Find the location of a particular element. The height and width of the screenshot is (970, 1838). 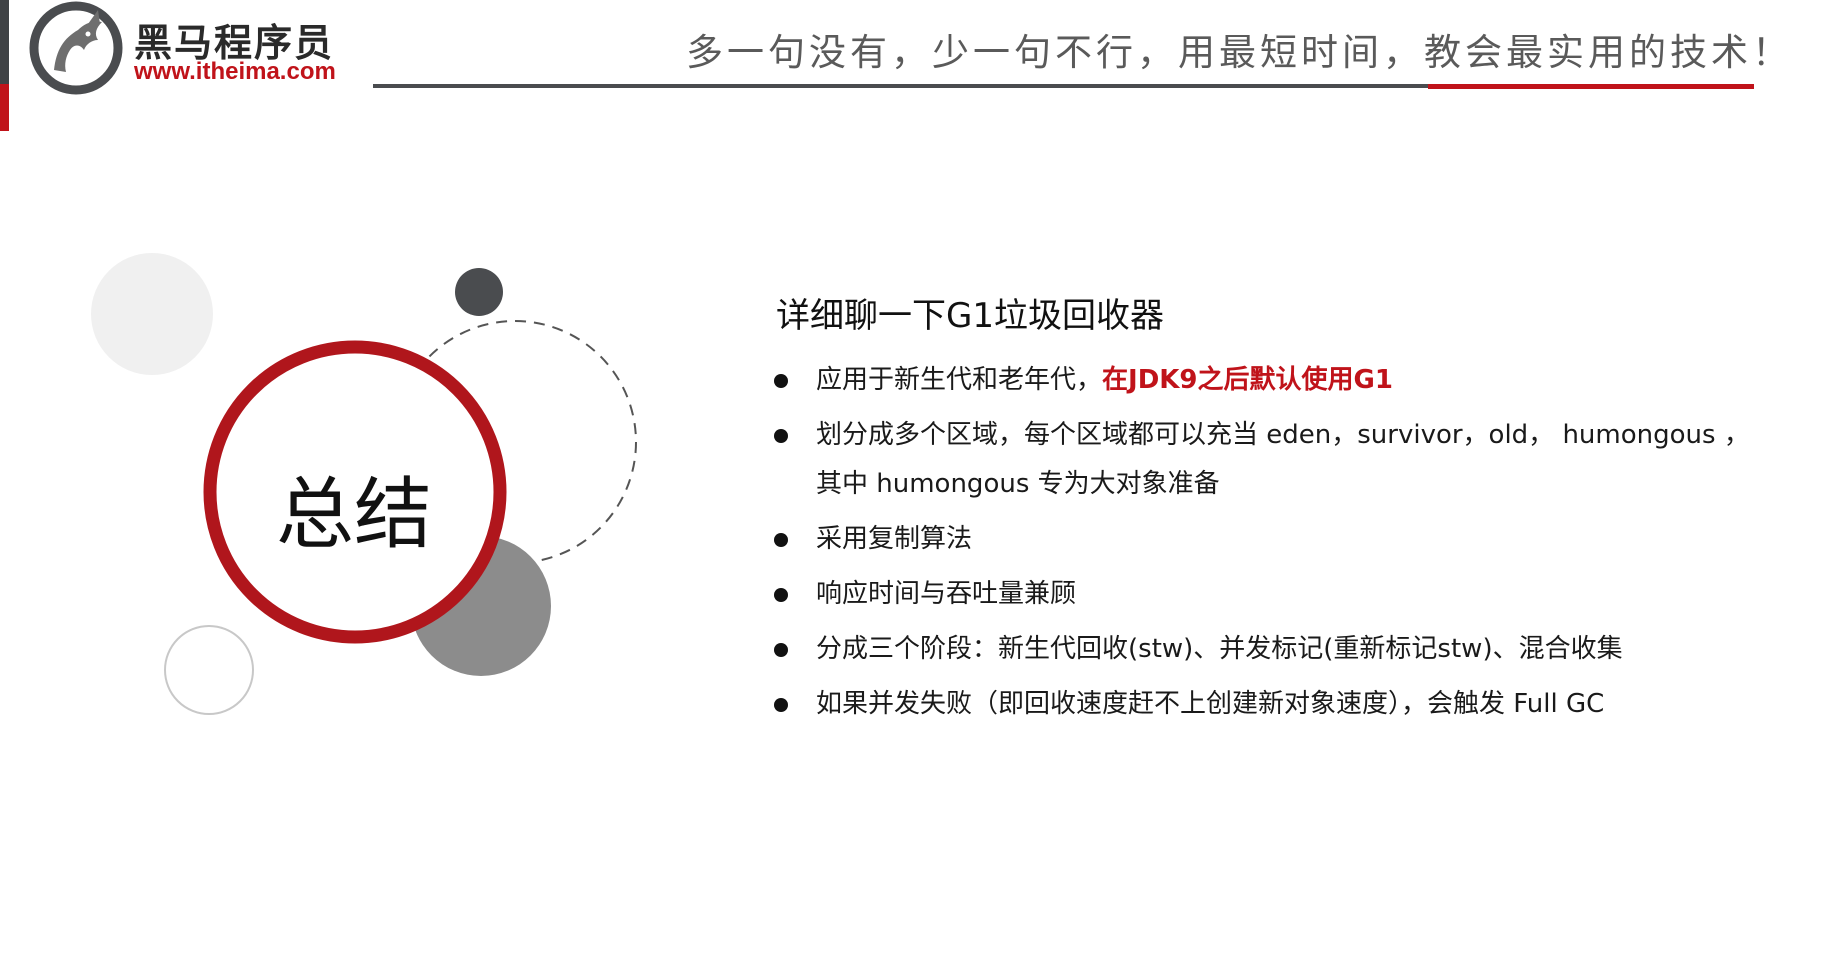

list-item: 分成三个阶段：新生代回收(stw)、并发标记(重新标记stw)、混合收集 is located at coordinates (1270, 649).